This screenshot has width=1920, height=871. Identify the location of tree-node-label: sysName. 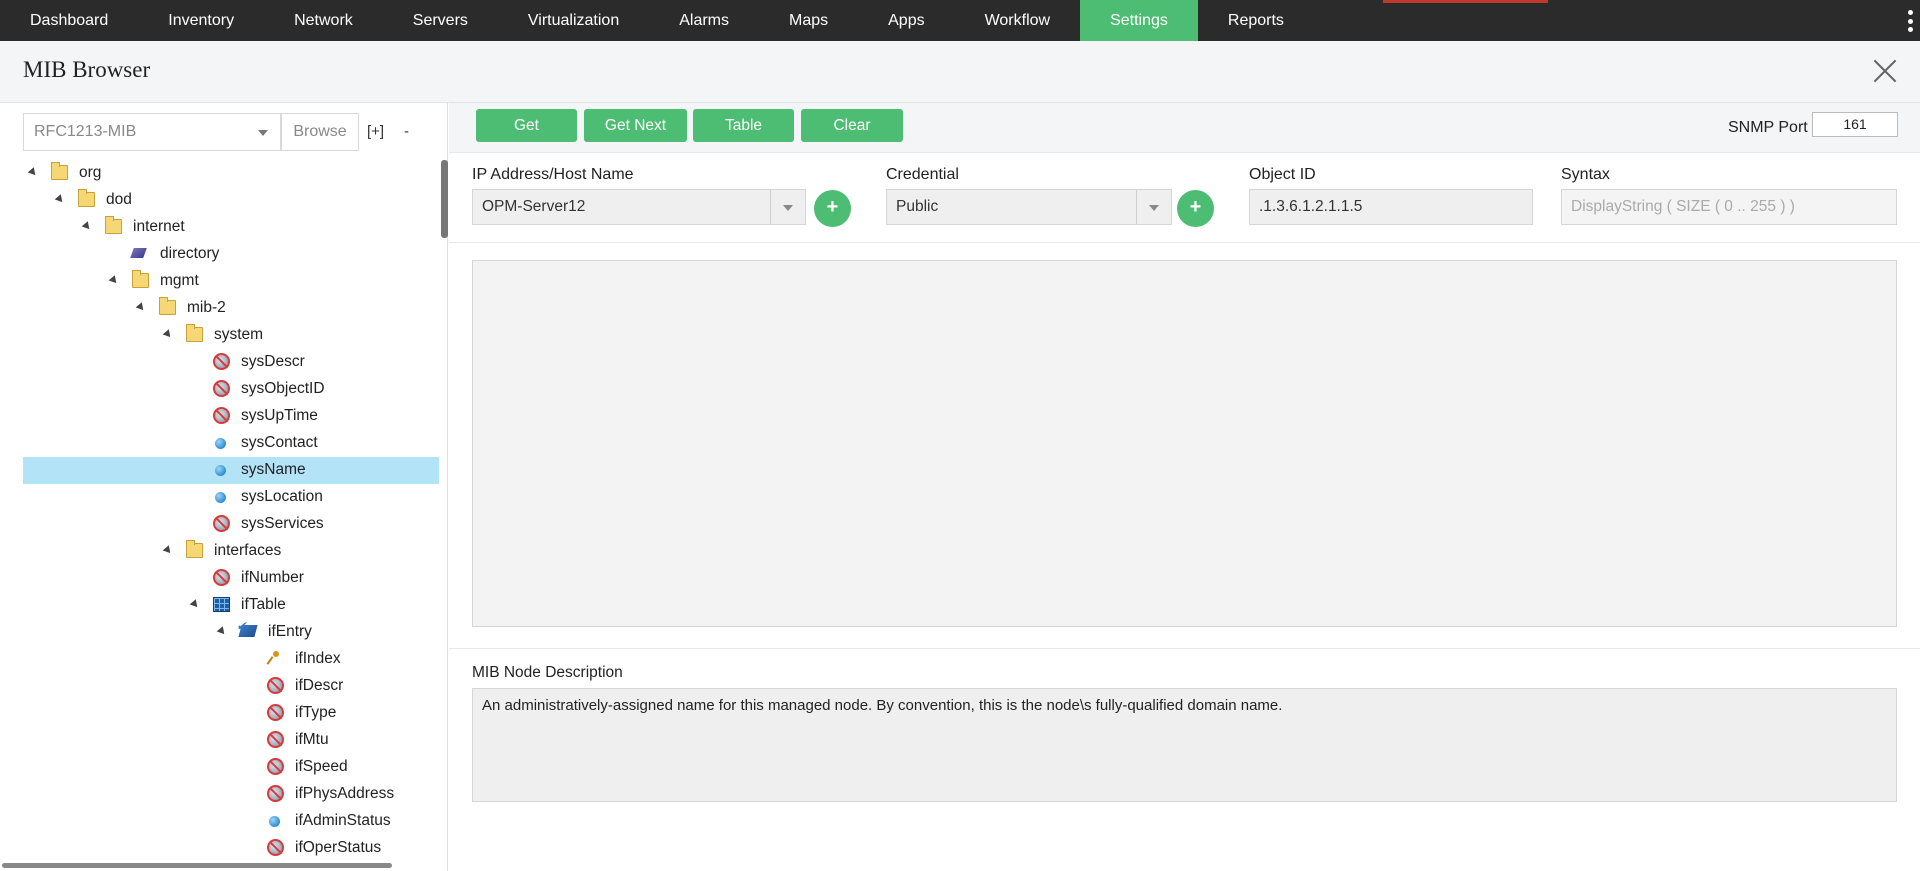
(273, 469).